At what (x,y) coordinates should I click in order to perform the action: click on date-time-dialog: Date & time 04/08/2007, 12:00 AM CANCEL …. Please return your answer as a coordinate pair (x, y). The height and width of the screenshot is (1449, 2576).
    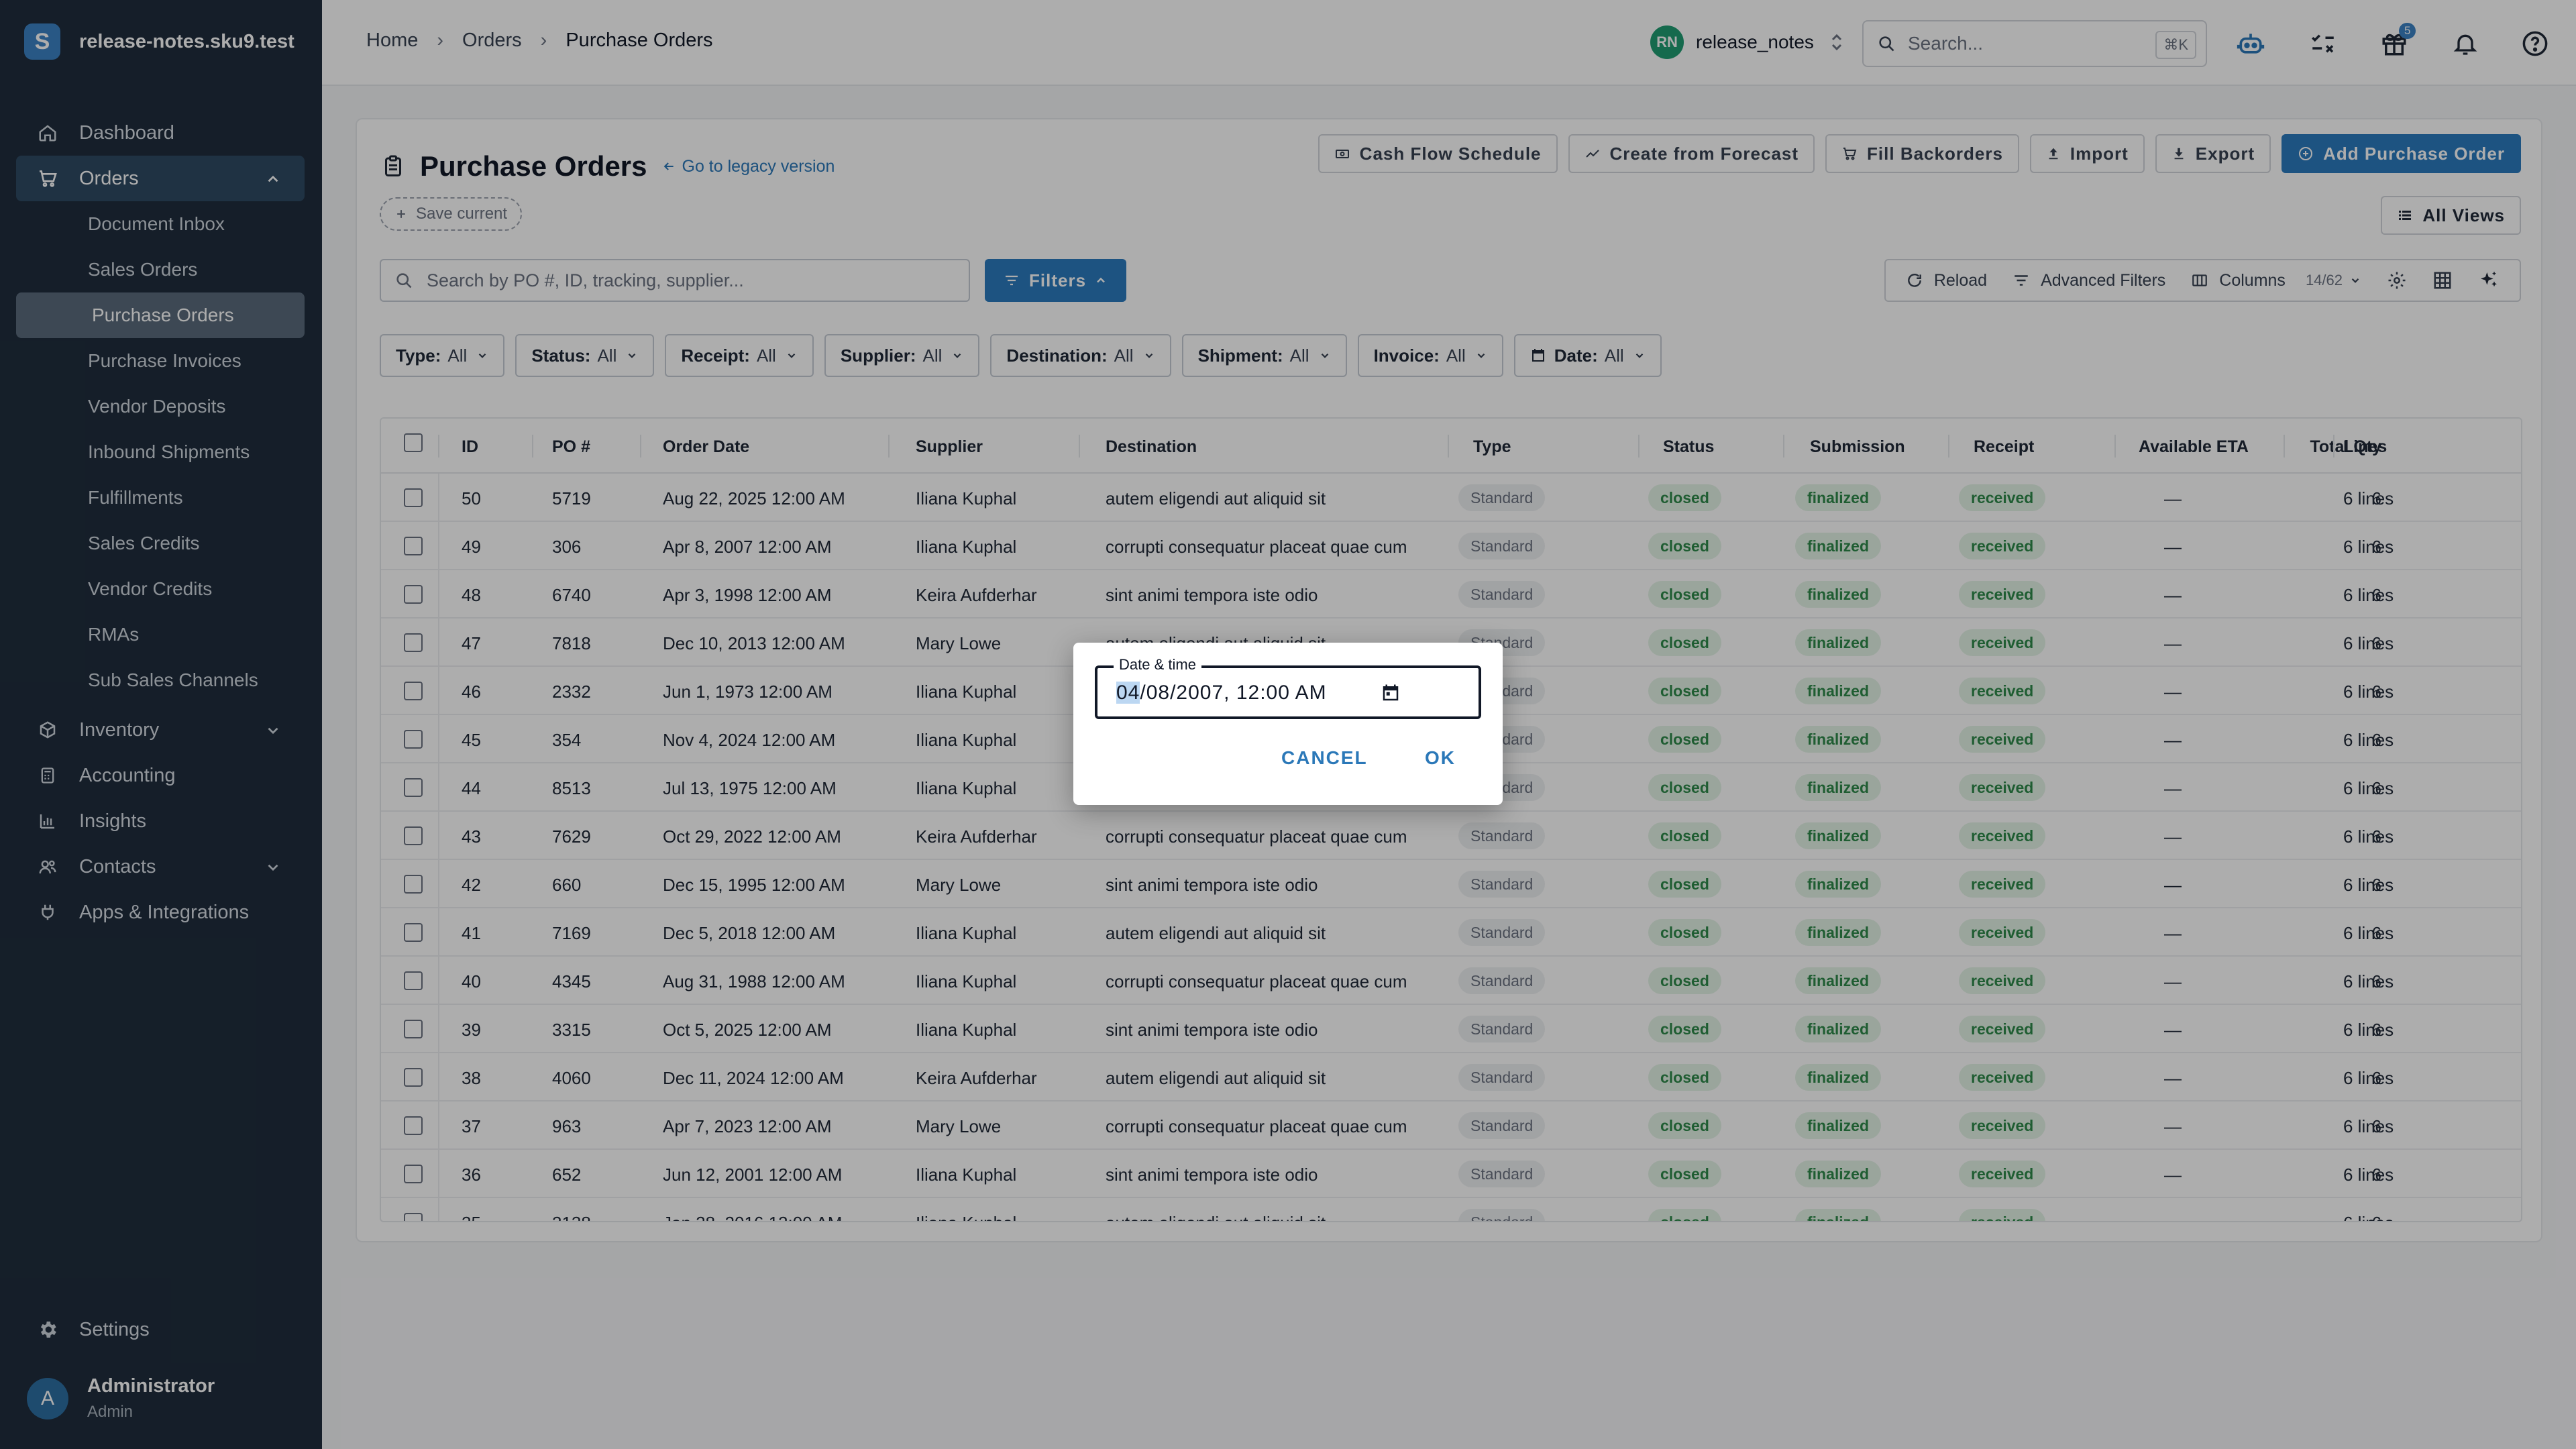
    Looking at the image, I should click on (1288, 724).